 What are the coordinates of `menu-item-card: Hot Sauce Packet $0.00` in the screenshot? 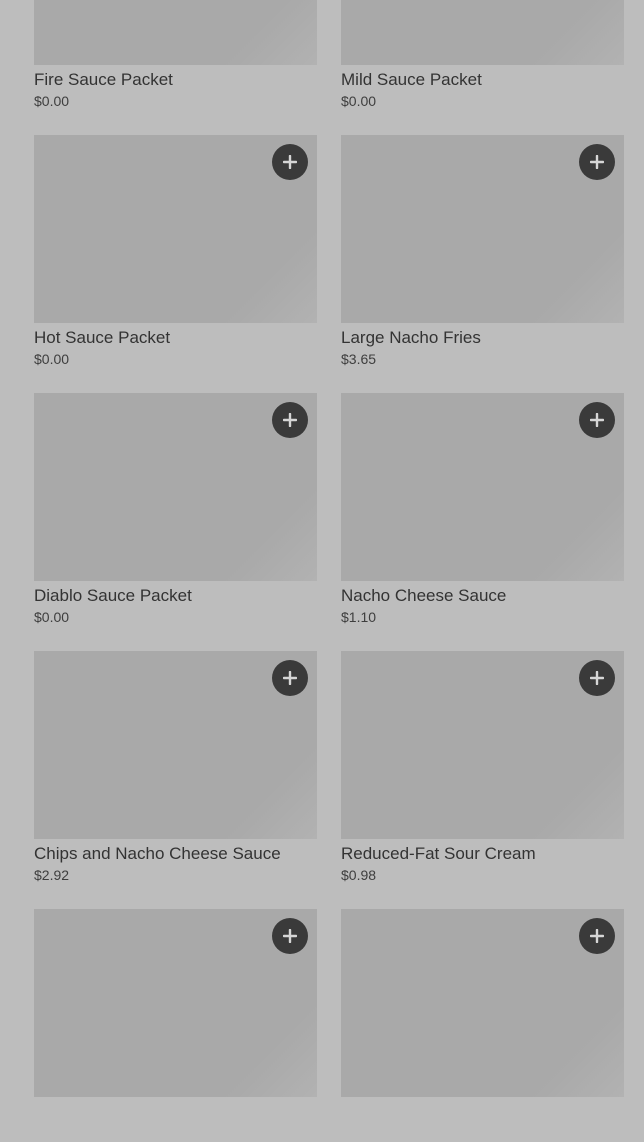 It's located at (175, 251).